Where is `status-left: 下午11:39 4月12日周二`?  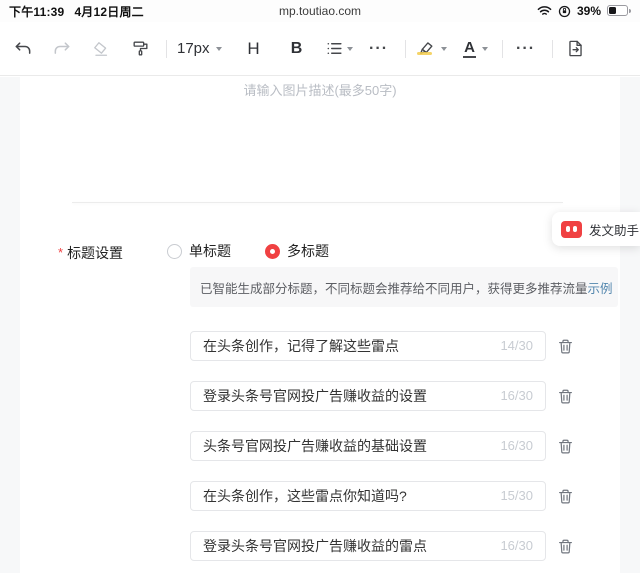
status-left: 下午11:39 4月12日周二 is located at coordinates (76, 11).